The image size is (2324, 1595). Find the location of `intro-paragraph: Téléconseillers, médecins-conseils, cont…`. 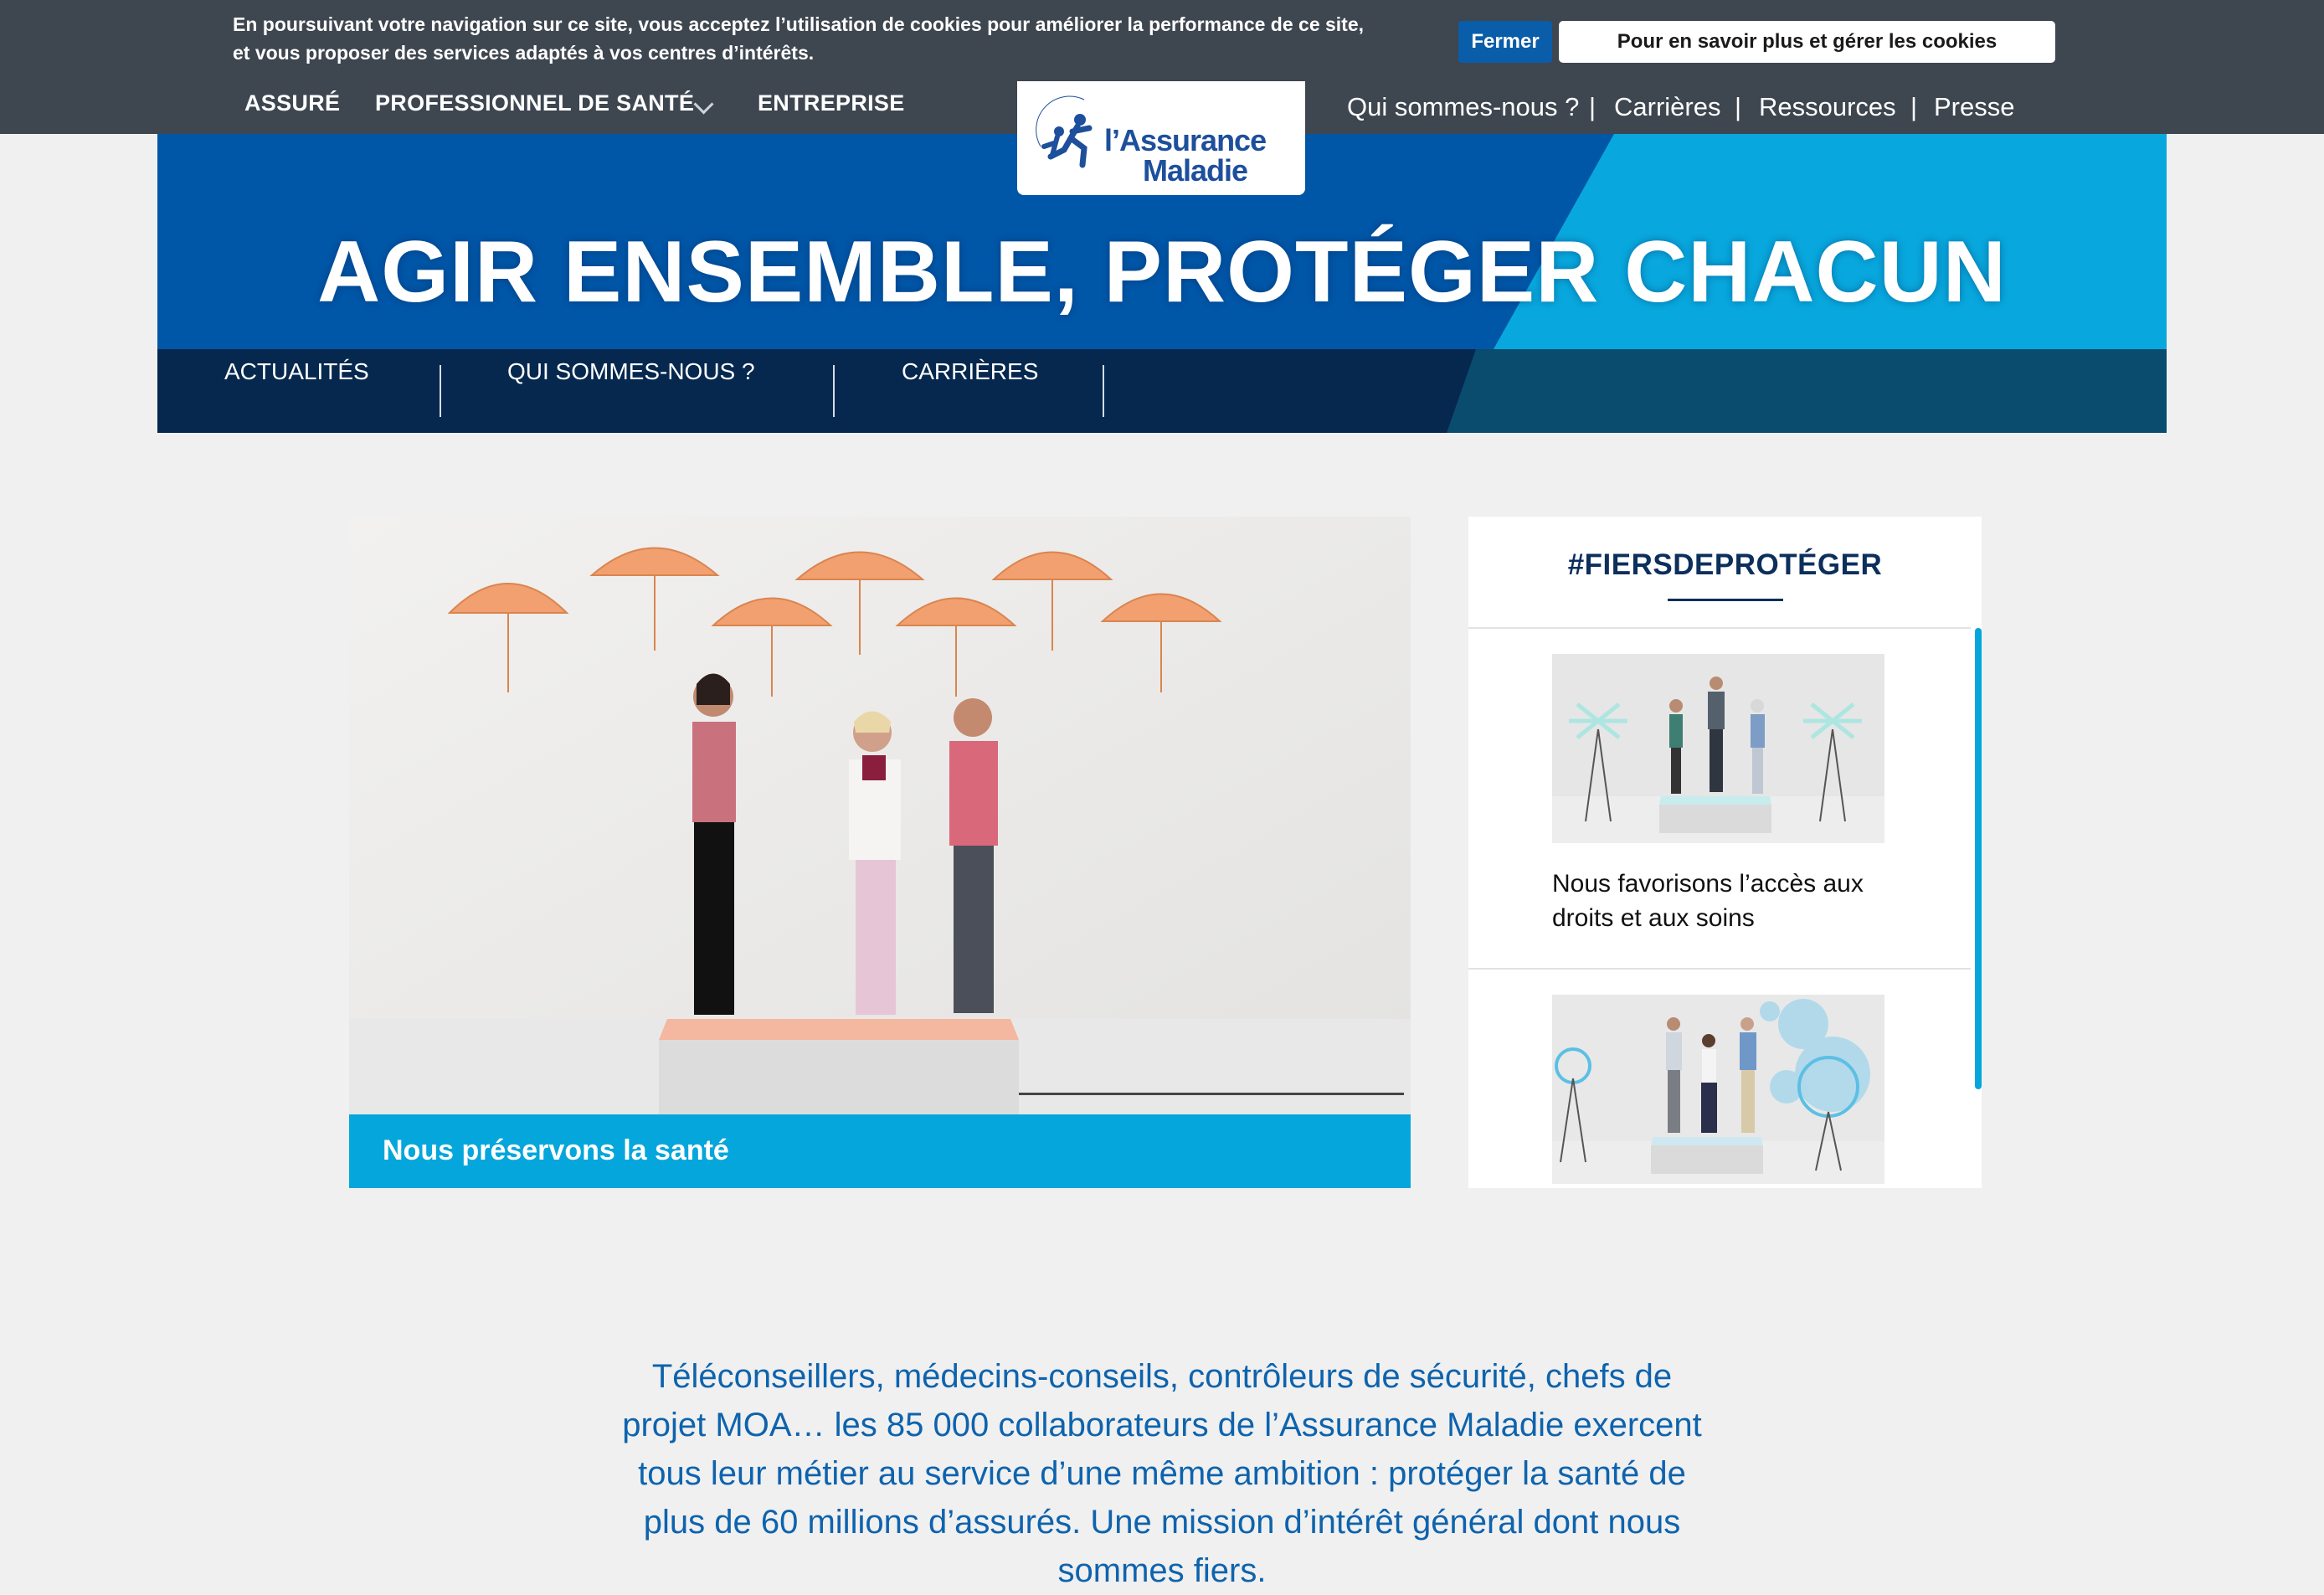

intro-paragraph: Téléconseillers, médecins-conseils, cont… is located at coordinates (1162, 1473).